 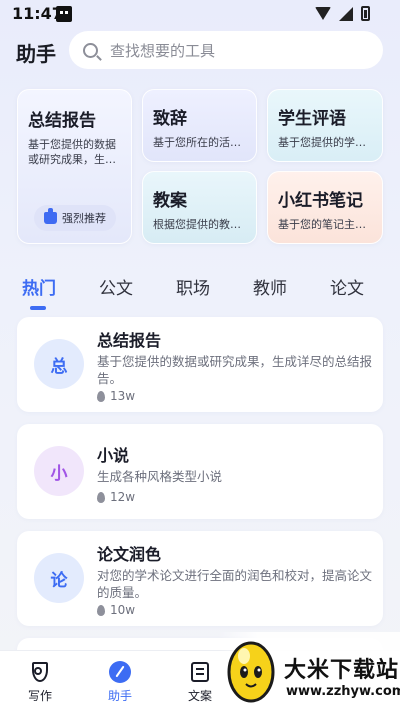 What do you see at coordinates (129, 554) in the screenshot?
I see `item-title: 论文润色` at bounding box center [129, 554].